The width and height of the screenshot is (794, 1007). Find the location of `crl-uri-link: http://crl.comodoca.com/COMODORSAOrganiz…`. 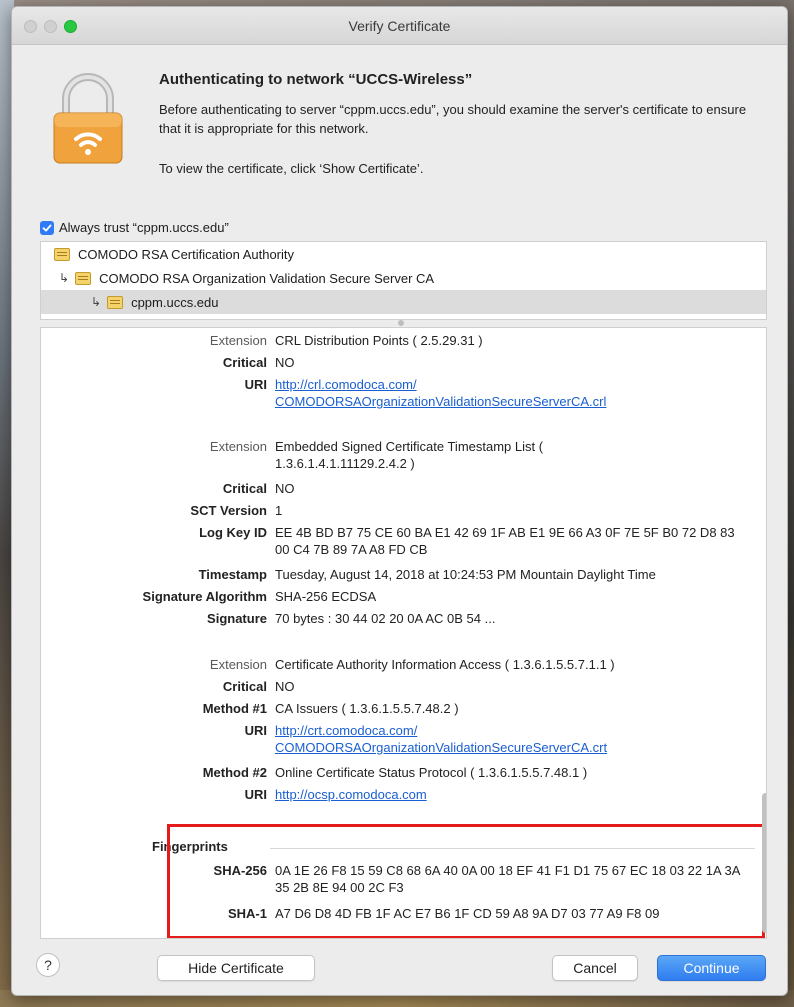

crl-uri-link: http://crl.comodoca.com/COMODORSAOrganiz… is located at coordinates (440, 393).